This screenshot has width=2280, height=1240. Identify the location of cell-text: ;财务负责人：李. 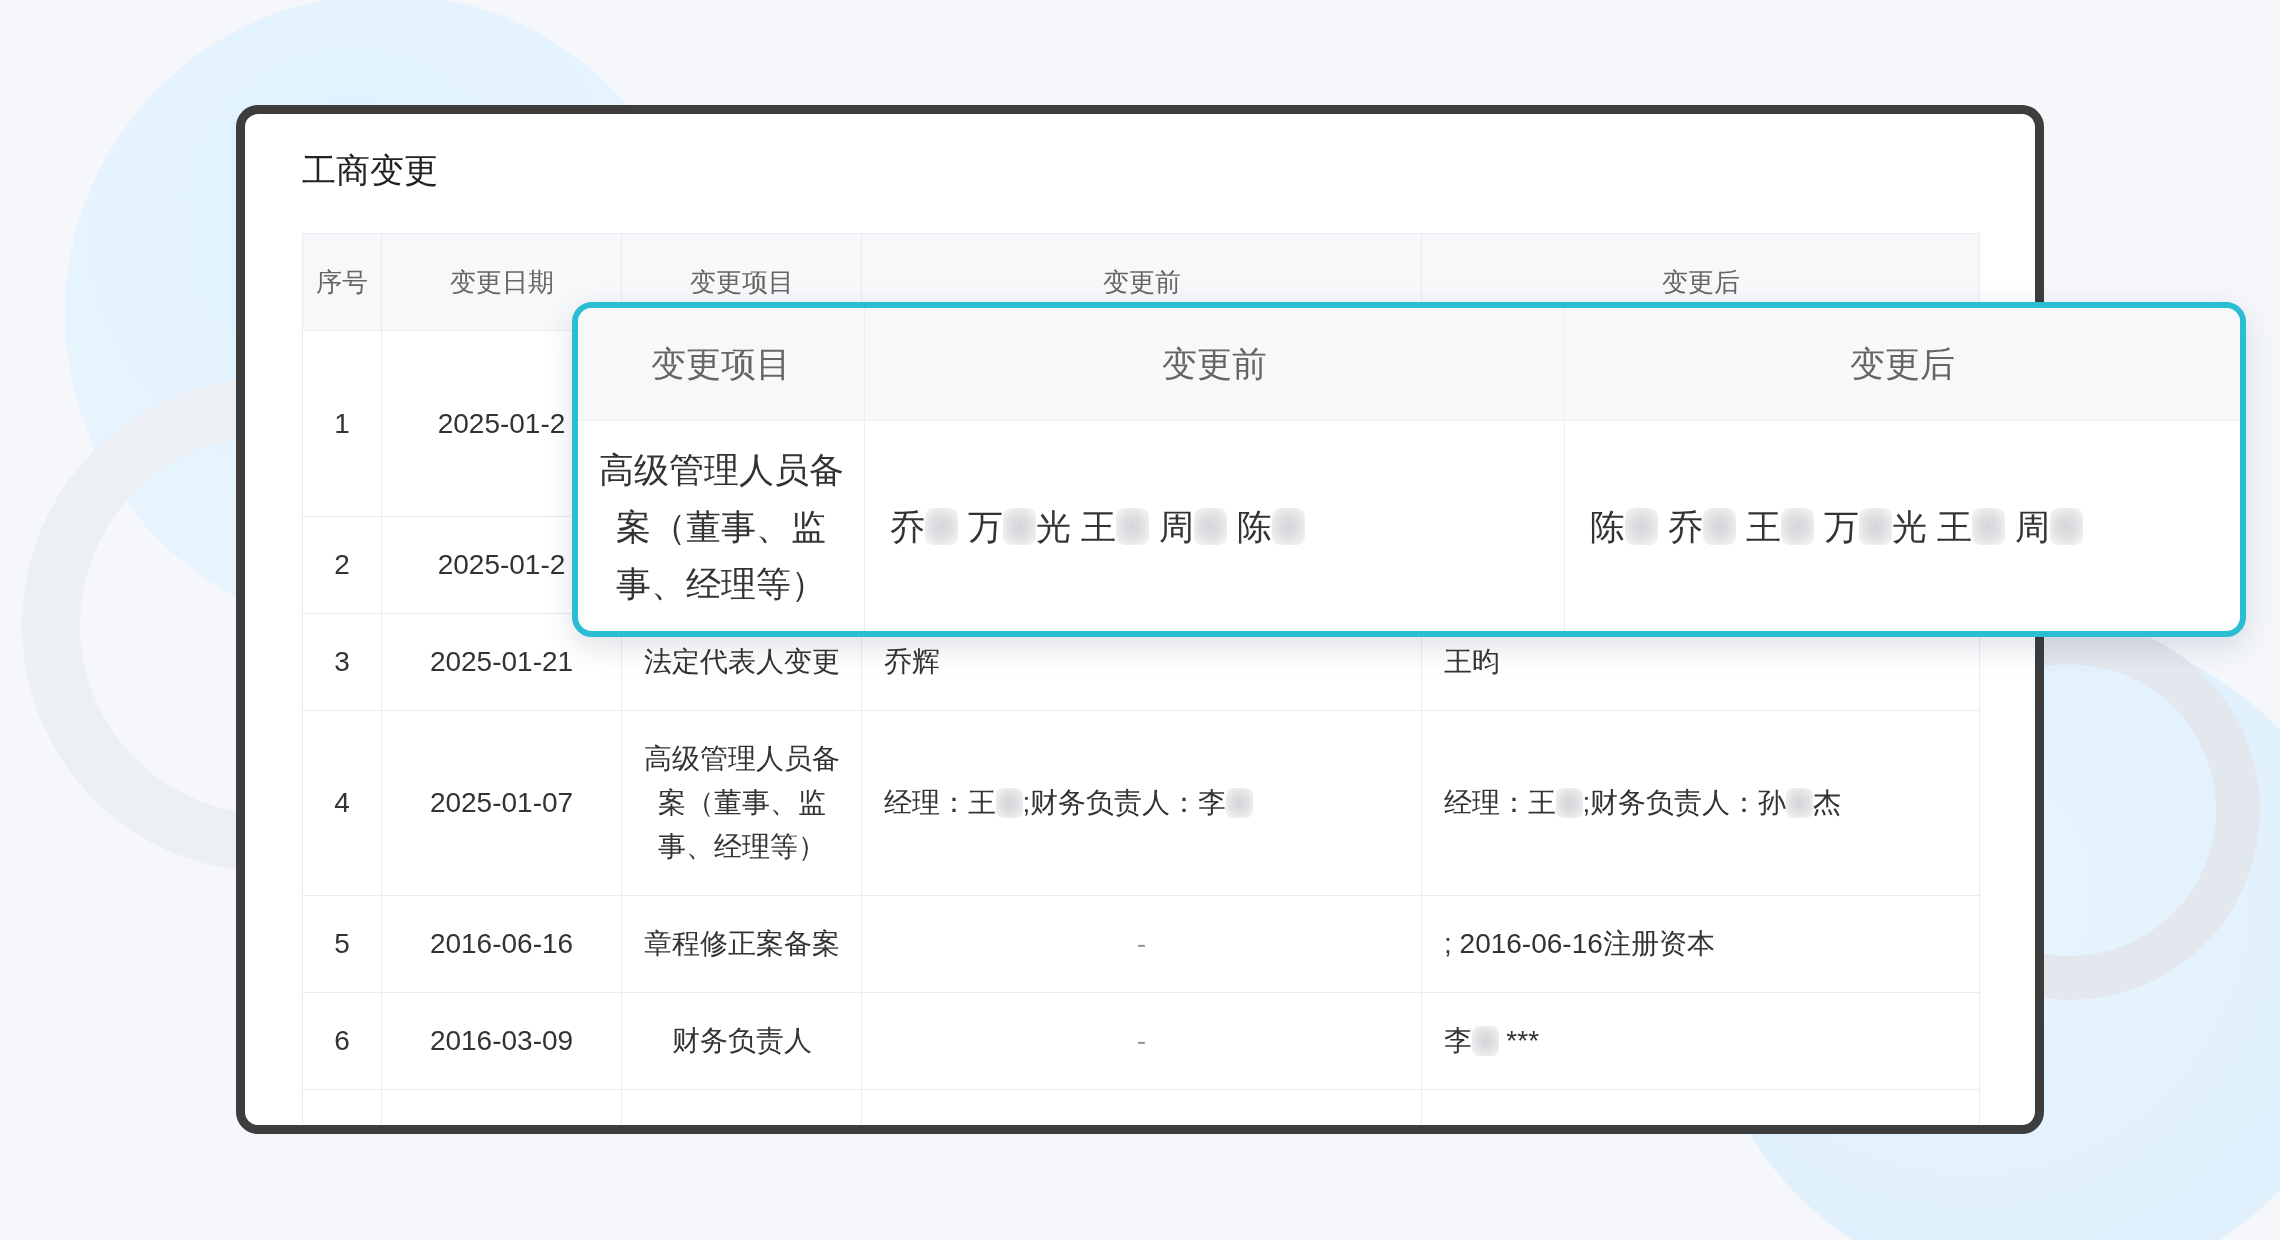
(1124, 803).